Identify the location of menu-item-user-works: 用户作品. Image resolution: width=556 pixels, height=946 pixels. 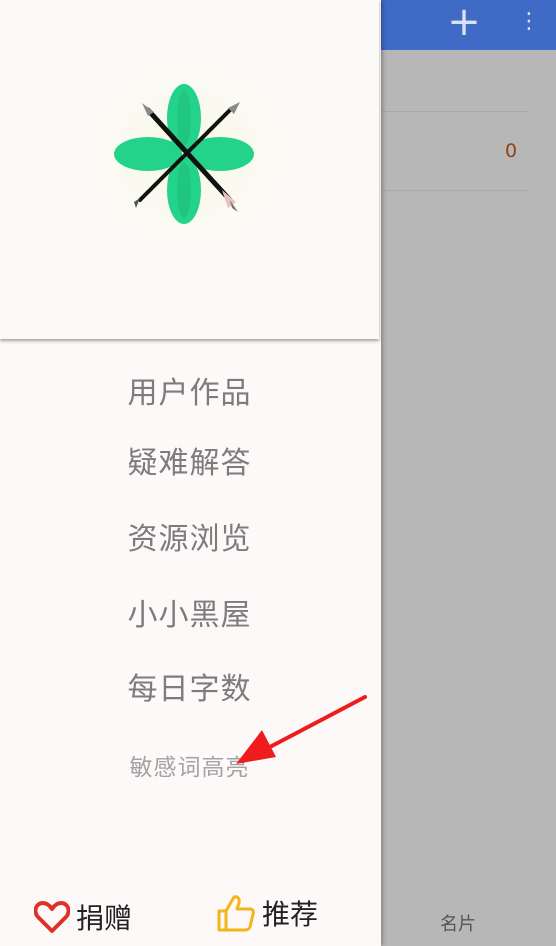
(189, 390).